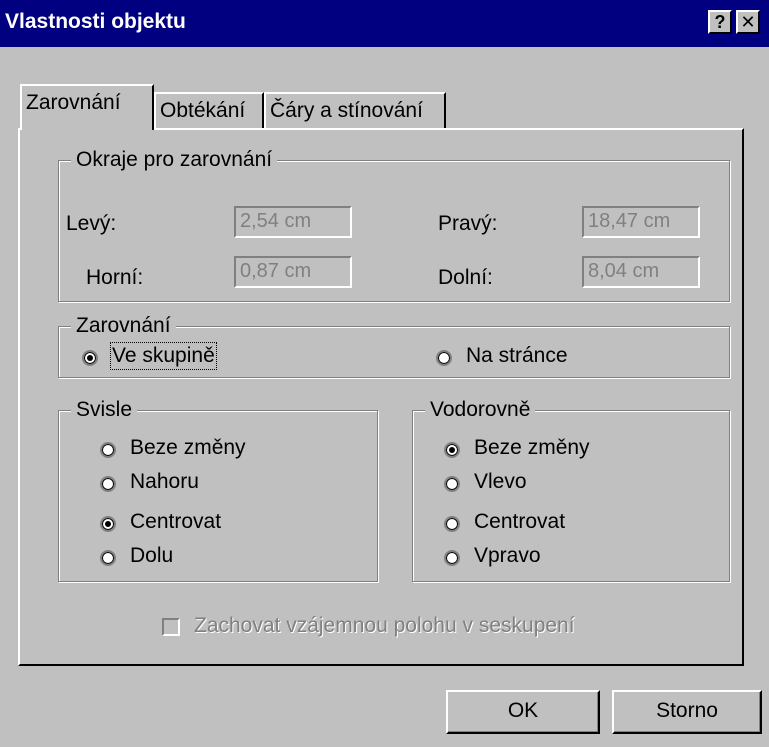 Image resolution: width=769 pixels, height=747 pixels. What do you see at coordinates (517, 356) in the screenshot?
I see `radio-na-strance-label: Na stránce` at bounding box center [517, 356].